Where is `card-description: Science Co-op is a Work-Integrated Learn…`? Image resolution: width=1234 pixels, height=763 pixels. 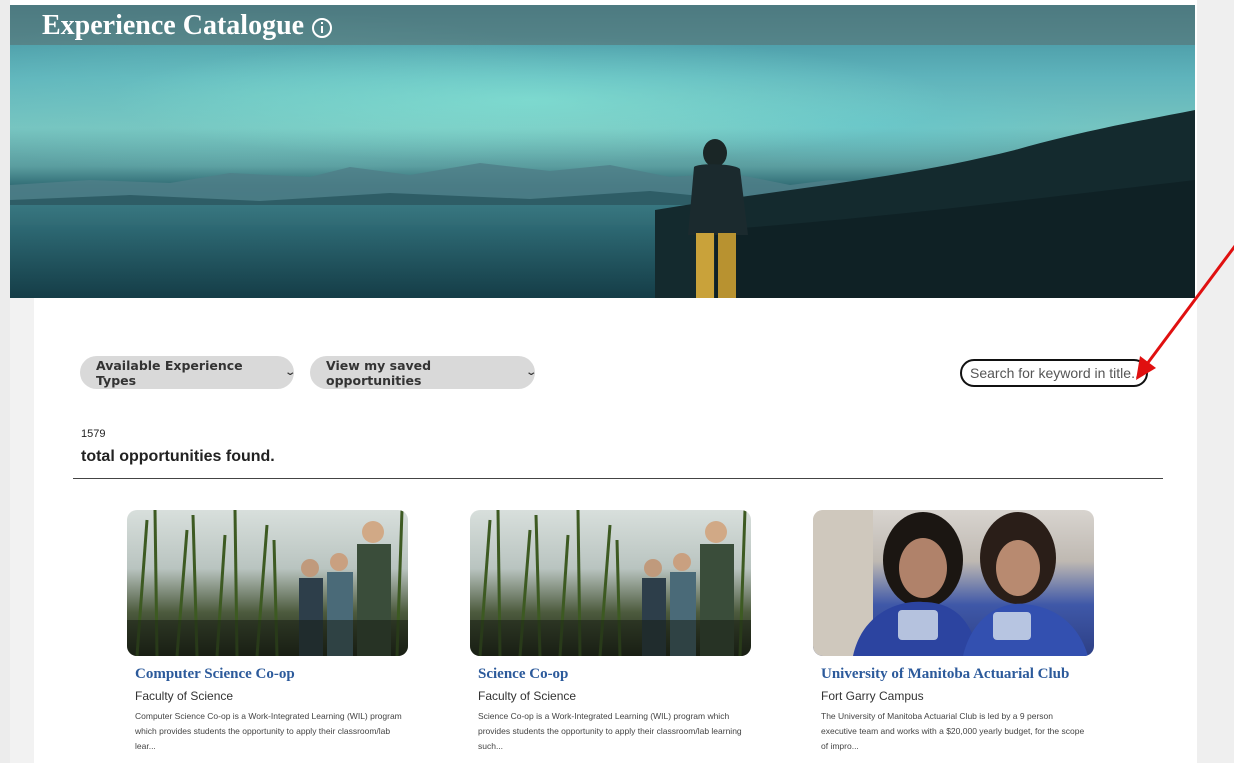 card-description: Science Co-op is a Work-Integrated Learn… is located at coordinates (610, 731).